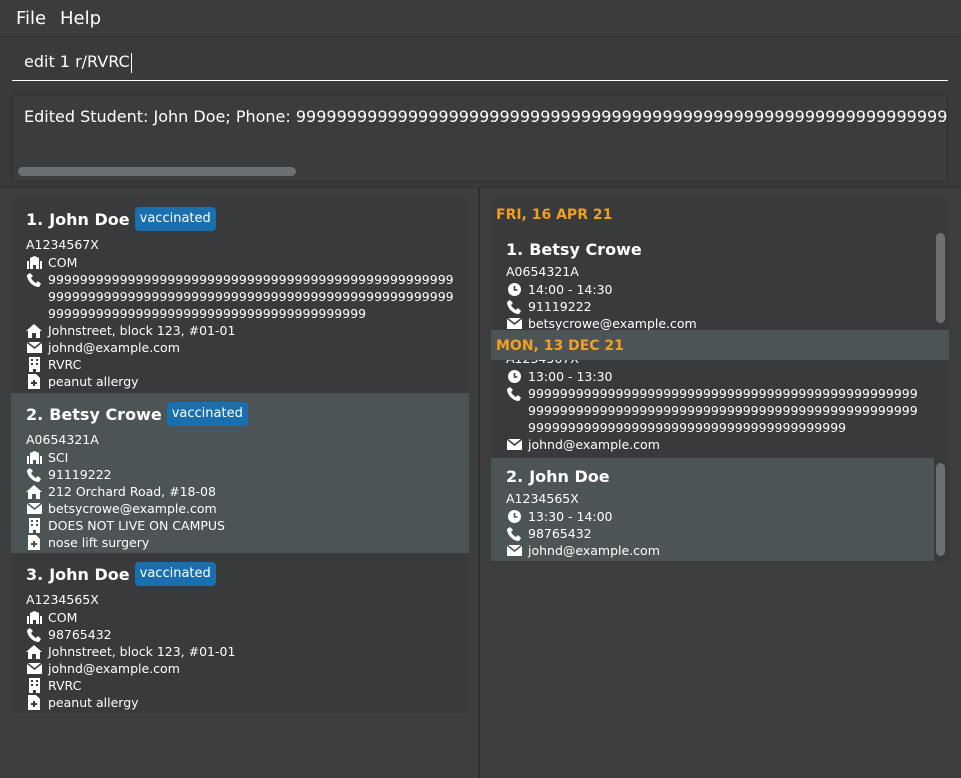 This screenshot has height=778, width=961. What do you see at coordinates (80, 18) in the screenshot?
I see `menu-help: Help` at bounding box center [80, 18].